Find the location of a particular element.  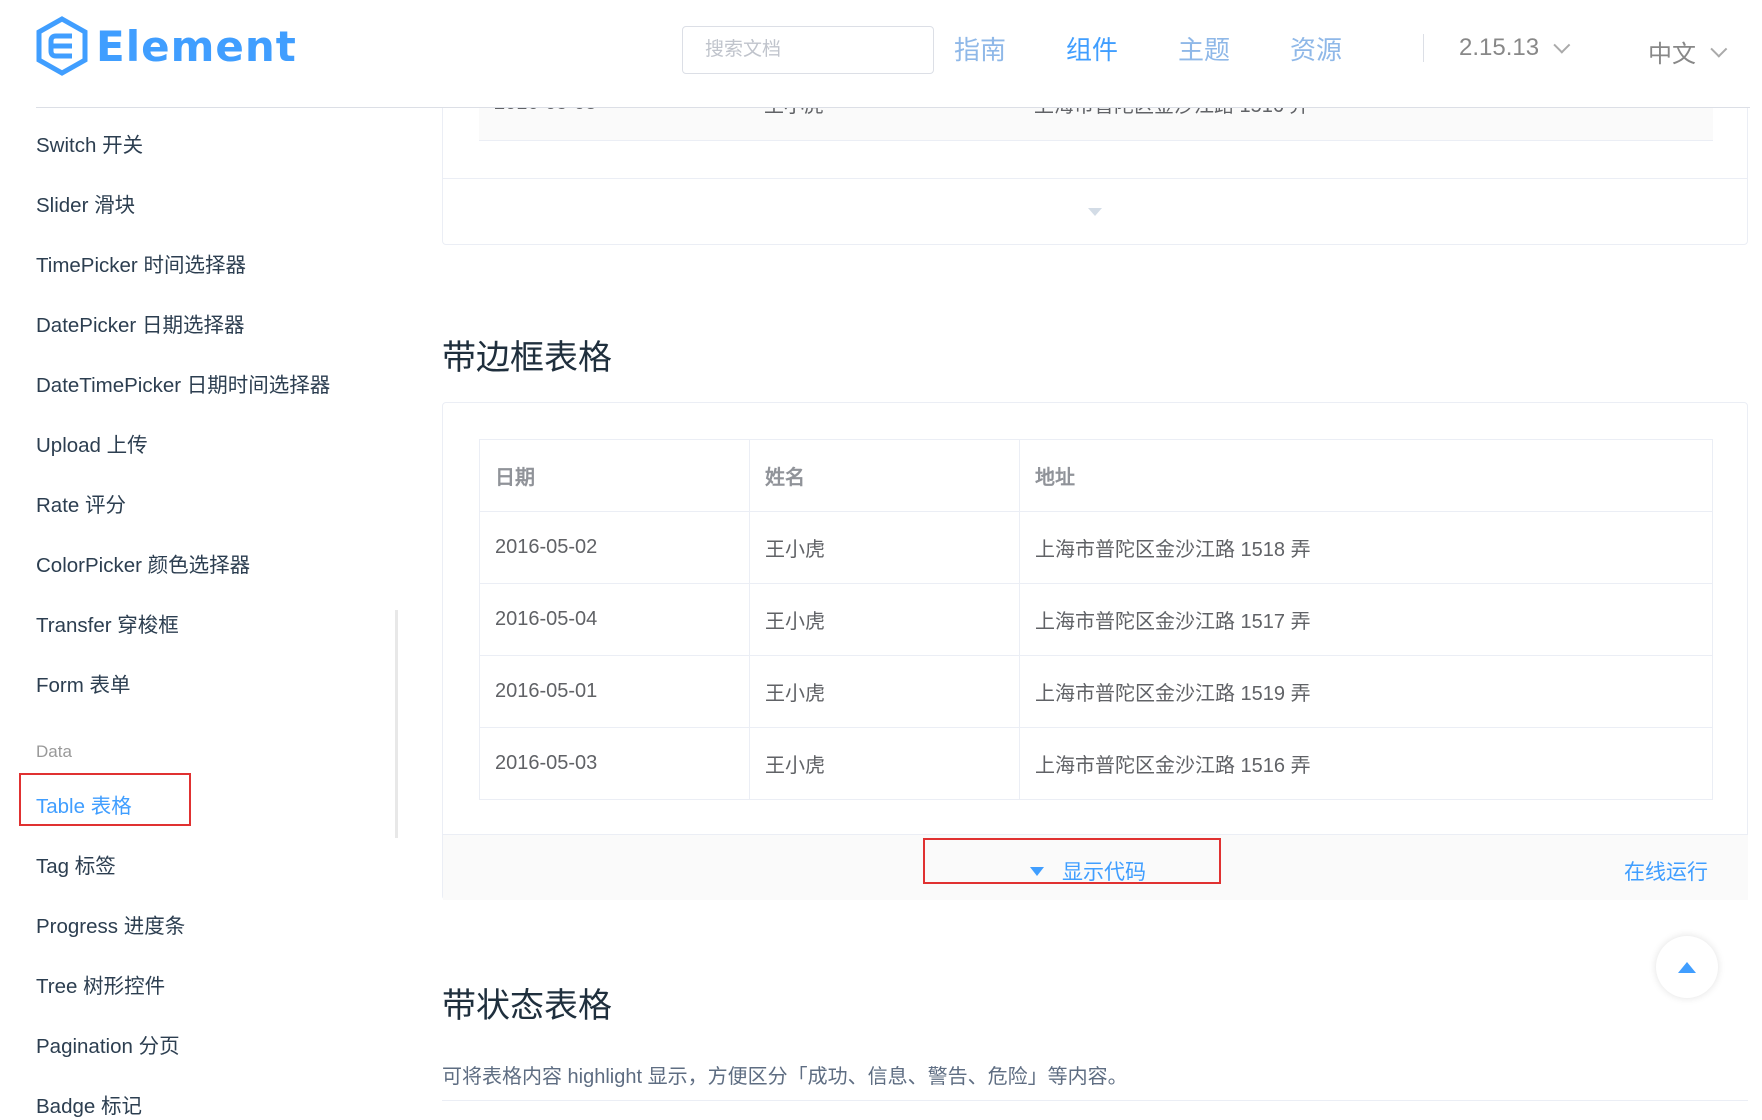

cell-date: 2016-05-04 is located at coordinates (614, 619).